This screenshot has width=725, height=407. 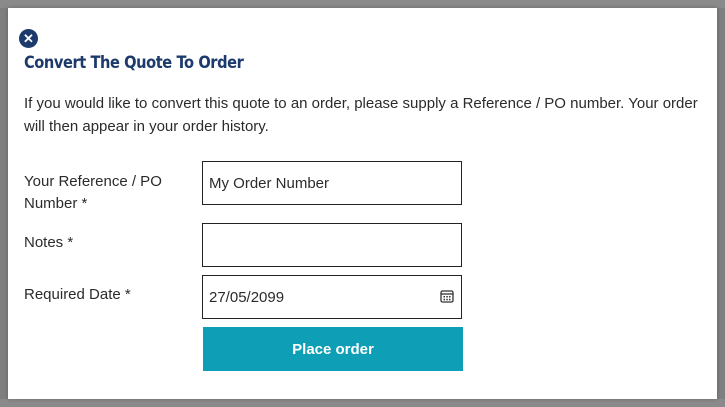 I want to click on close-icon: ✕, so click(x=28, y=38).